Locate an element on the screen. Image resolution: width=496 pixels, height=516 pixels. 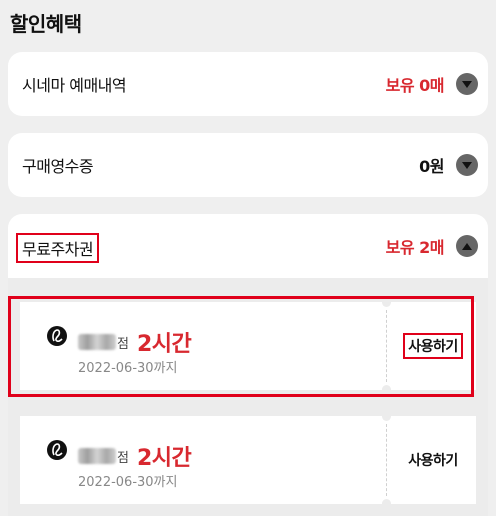
purchase-receipts-card: 구매영수증 0원 is located at coordinates (248, 165).